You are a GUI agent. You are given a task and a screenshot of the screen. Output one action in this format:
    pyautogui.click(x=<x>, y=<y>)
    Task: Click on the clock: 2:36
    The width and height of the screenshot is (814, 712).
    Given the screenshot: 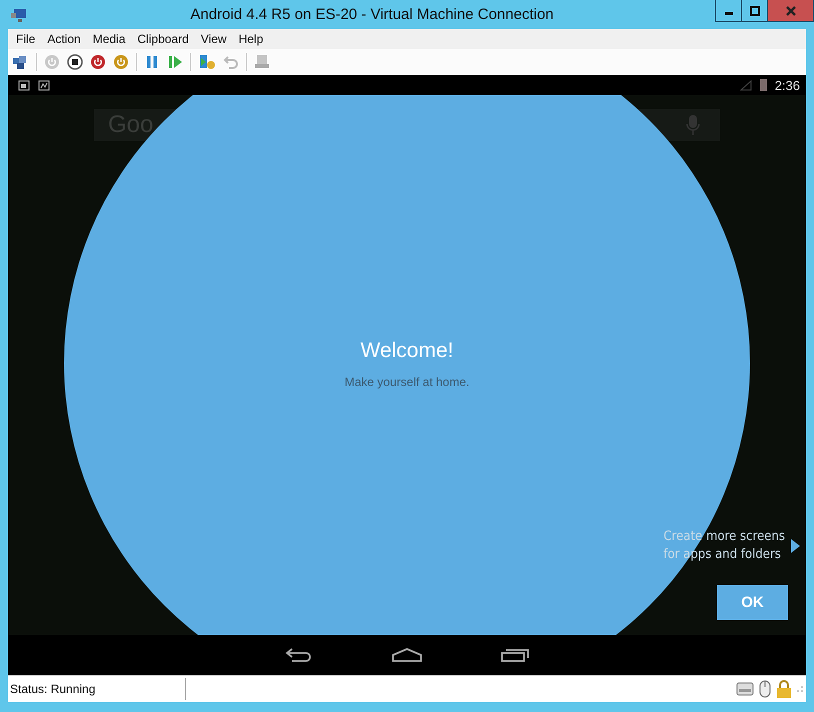 What is the action you would take?
    pyautogui.click(x=787, y=85)
    